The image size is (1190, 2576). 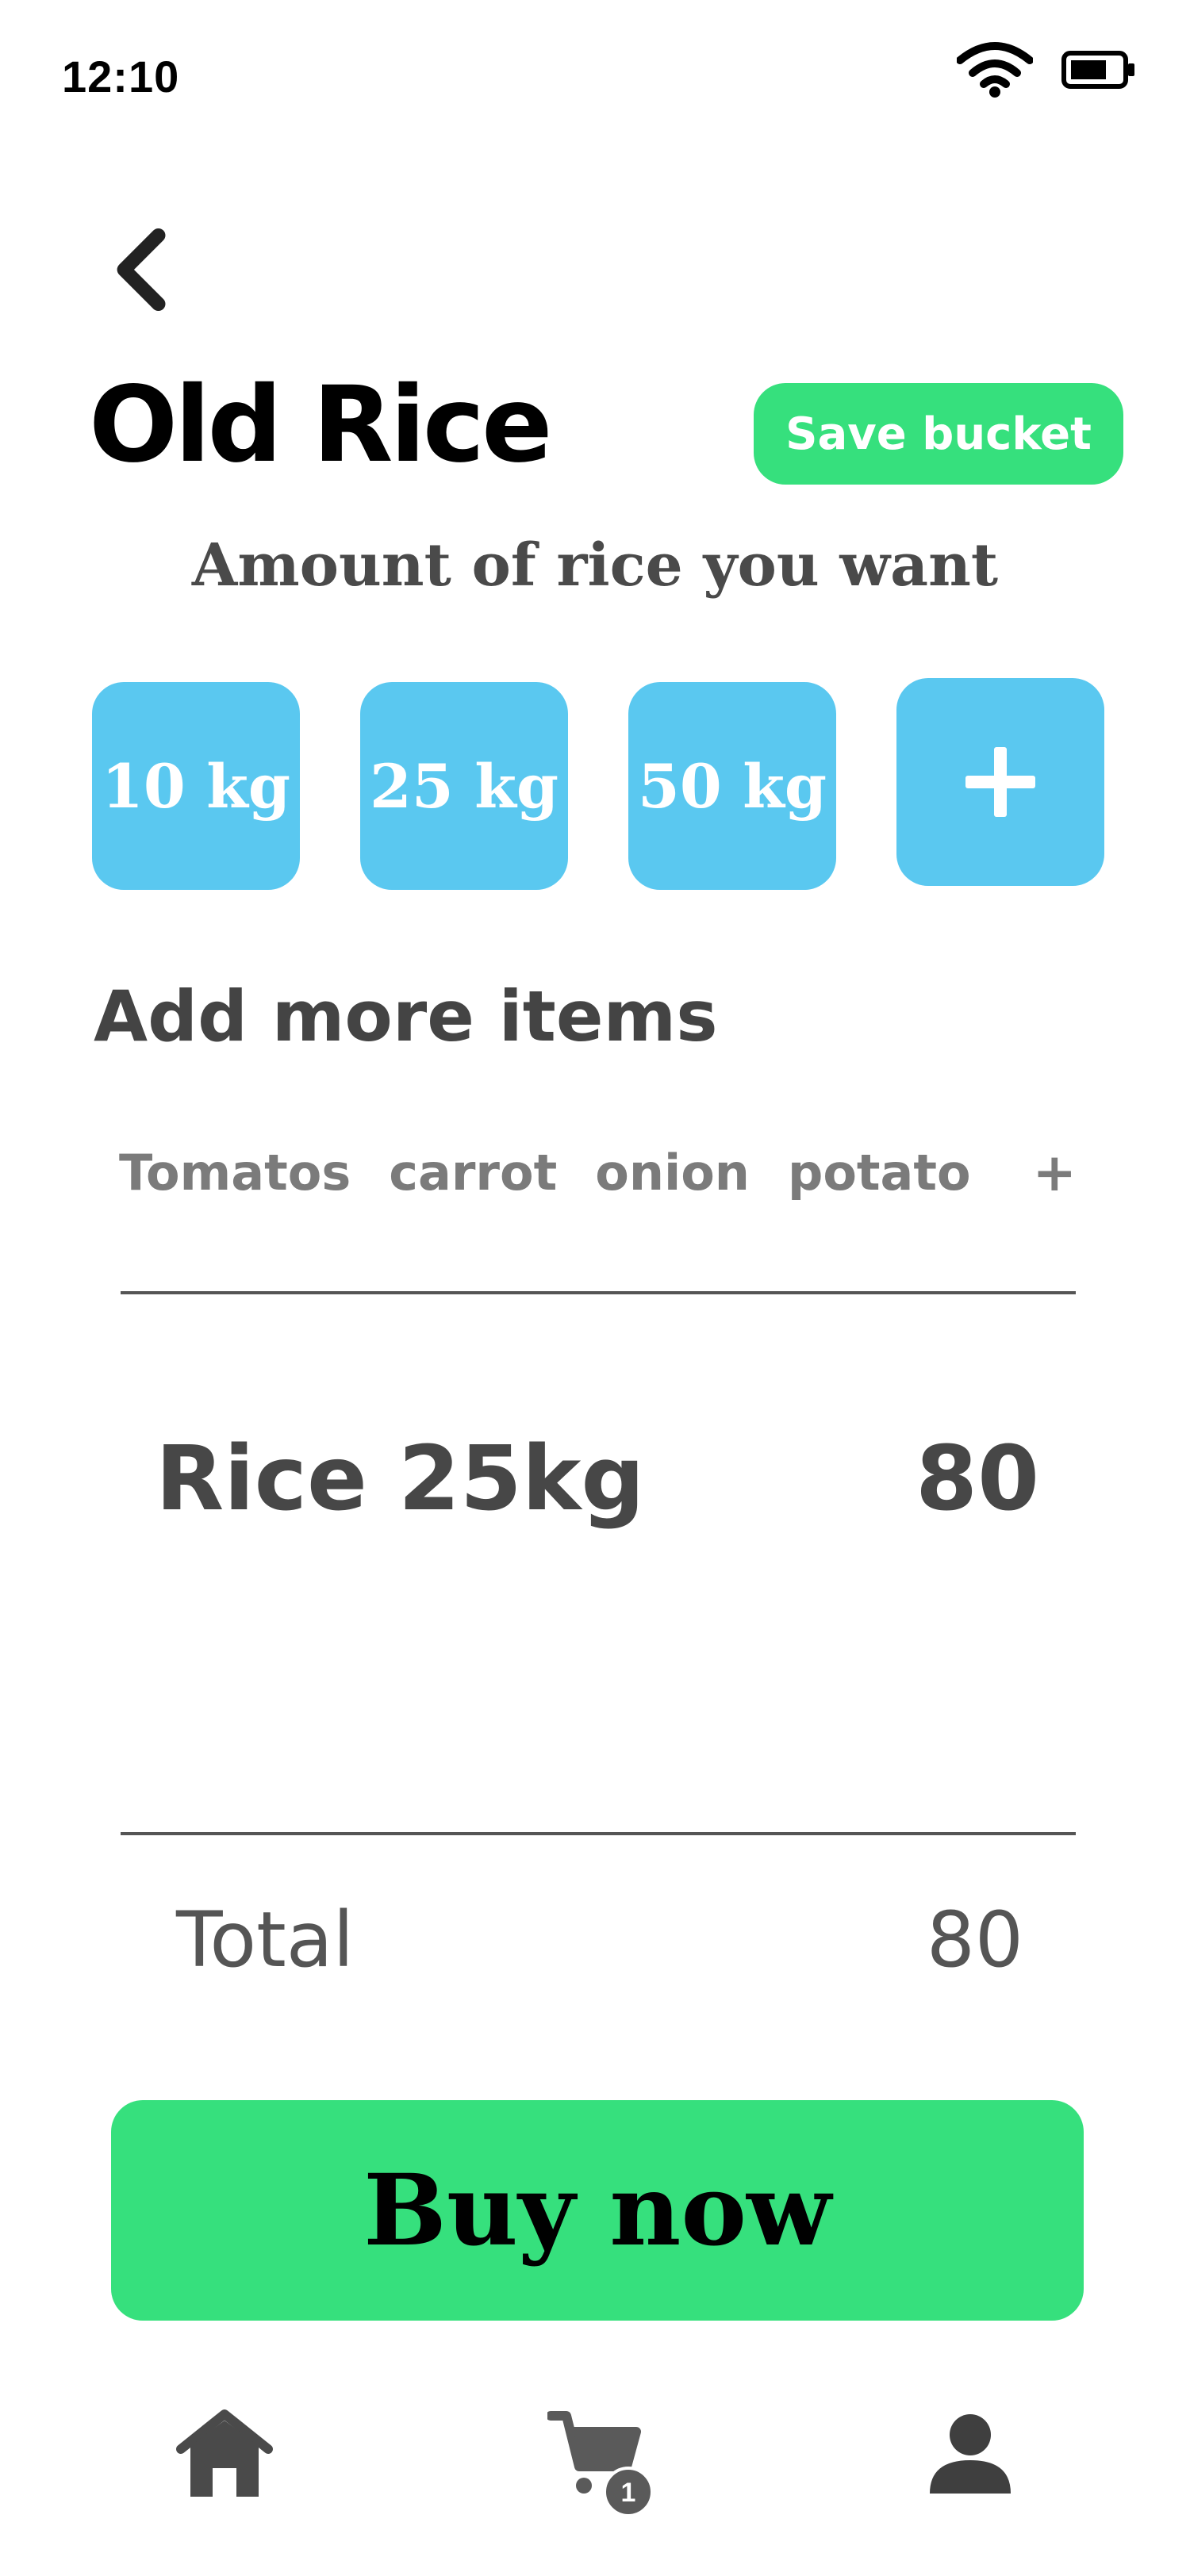 I want to click on add-items-title: Add more items, so click(x=406, y=1016).